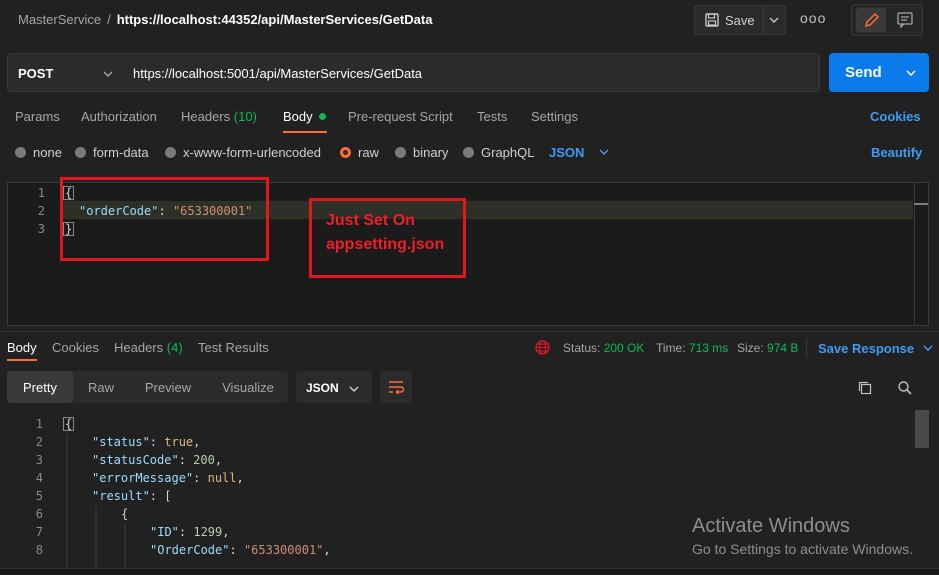  Describe the element at coordinates (922, 429) in the screenshot. I see `response-scrollbar-thumb` at that location.